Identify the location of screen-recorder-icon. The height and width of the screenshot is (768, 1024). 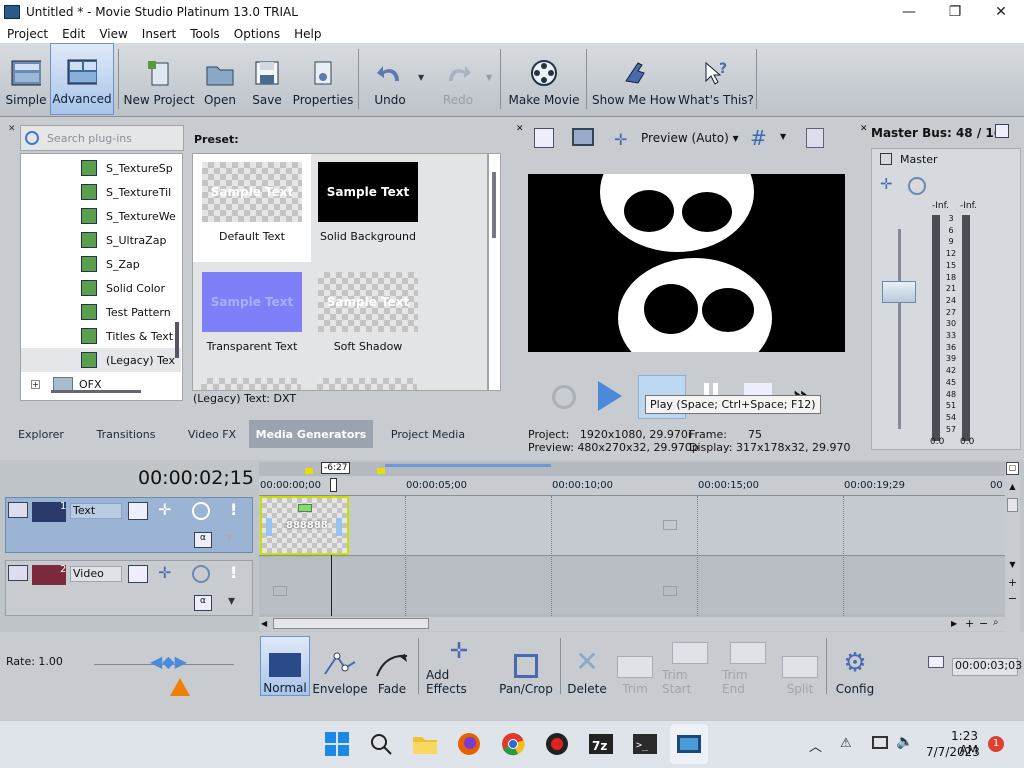
(557, 744).